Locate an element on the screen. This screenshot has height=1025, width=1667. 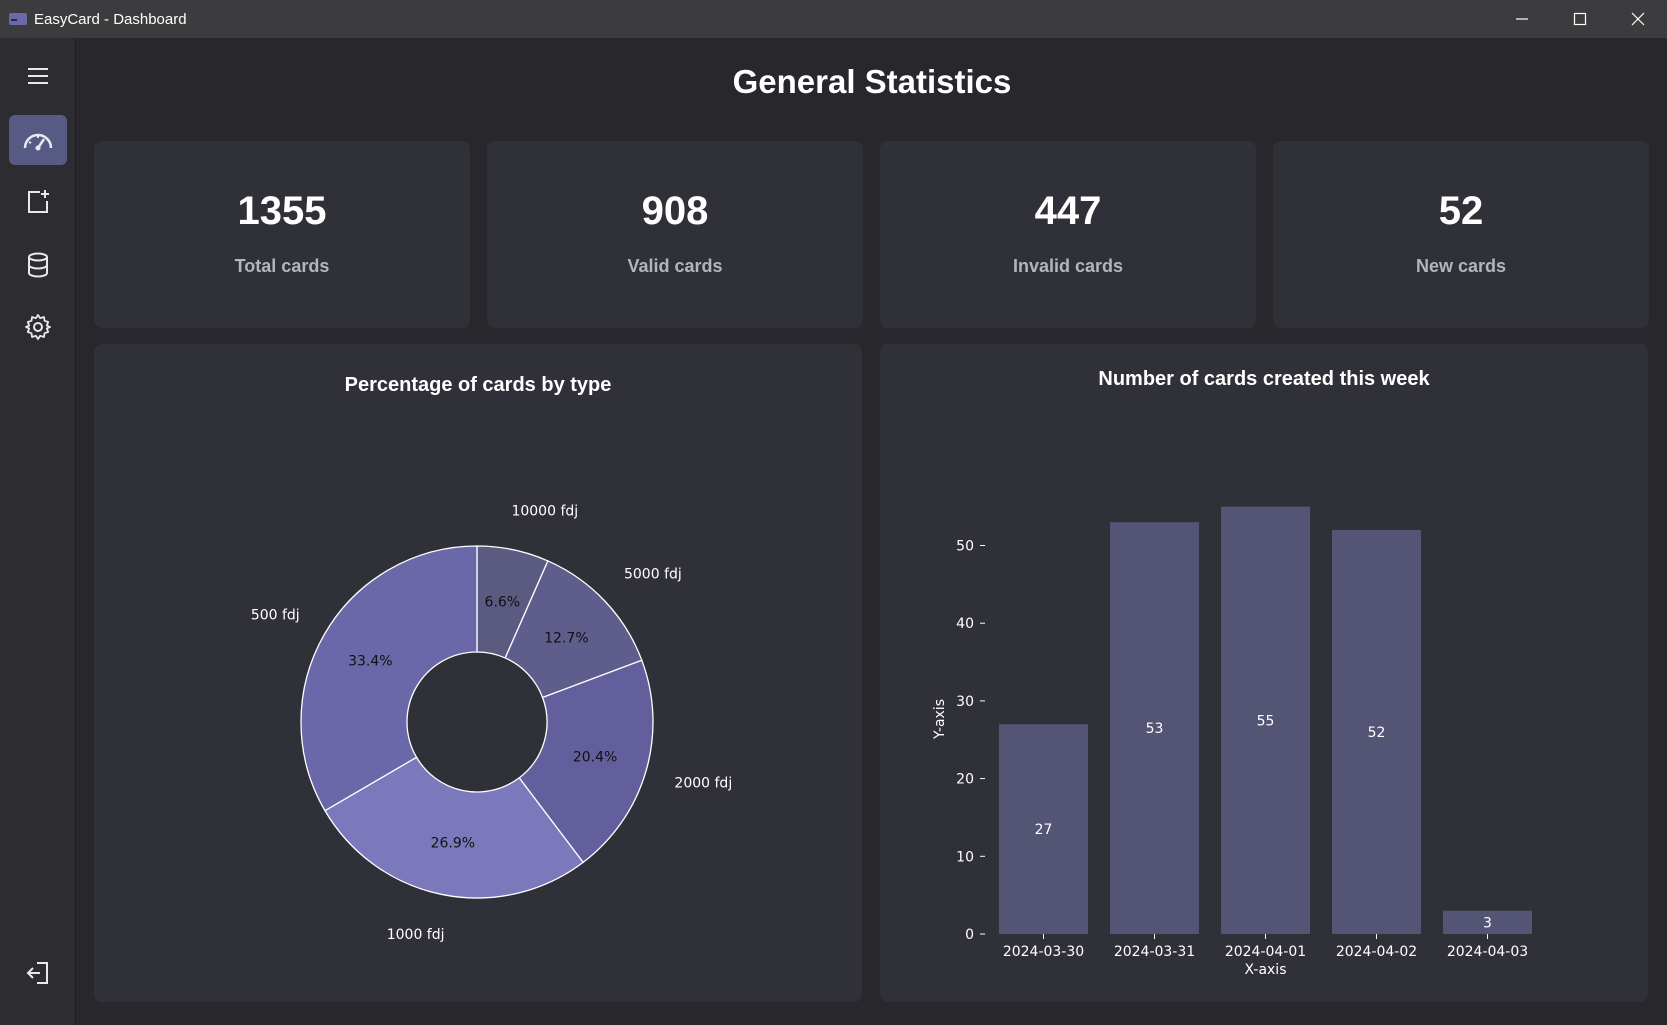
x-tick-label: 2024-04-01 is located at coordinates (1265, 952).